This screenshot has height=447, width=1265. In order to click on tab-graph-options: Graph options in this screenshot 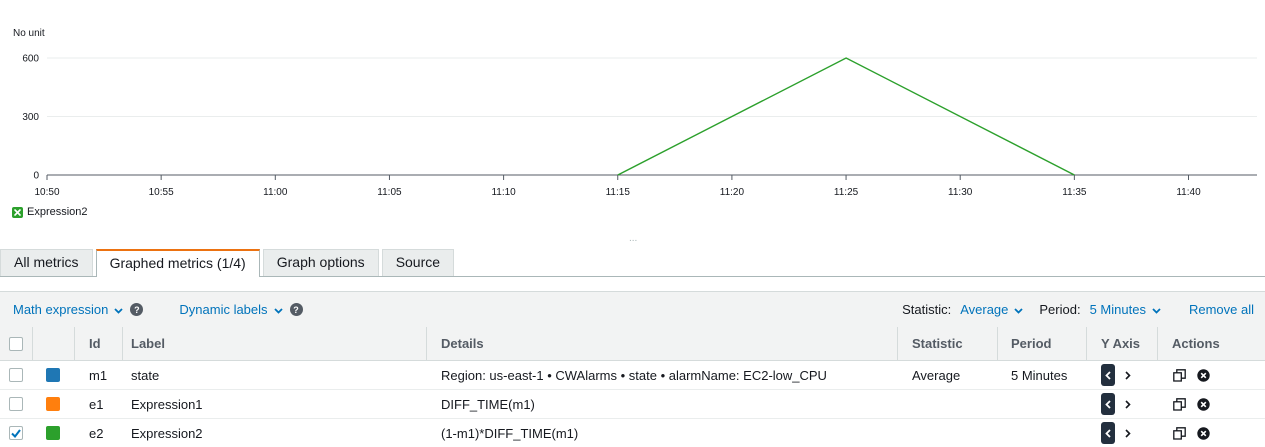, I will do `click(320, 262)`.